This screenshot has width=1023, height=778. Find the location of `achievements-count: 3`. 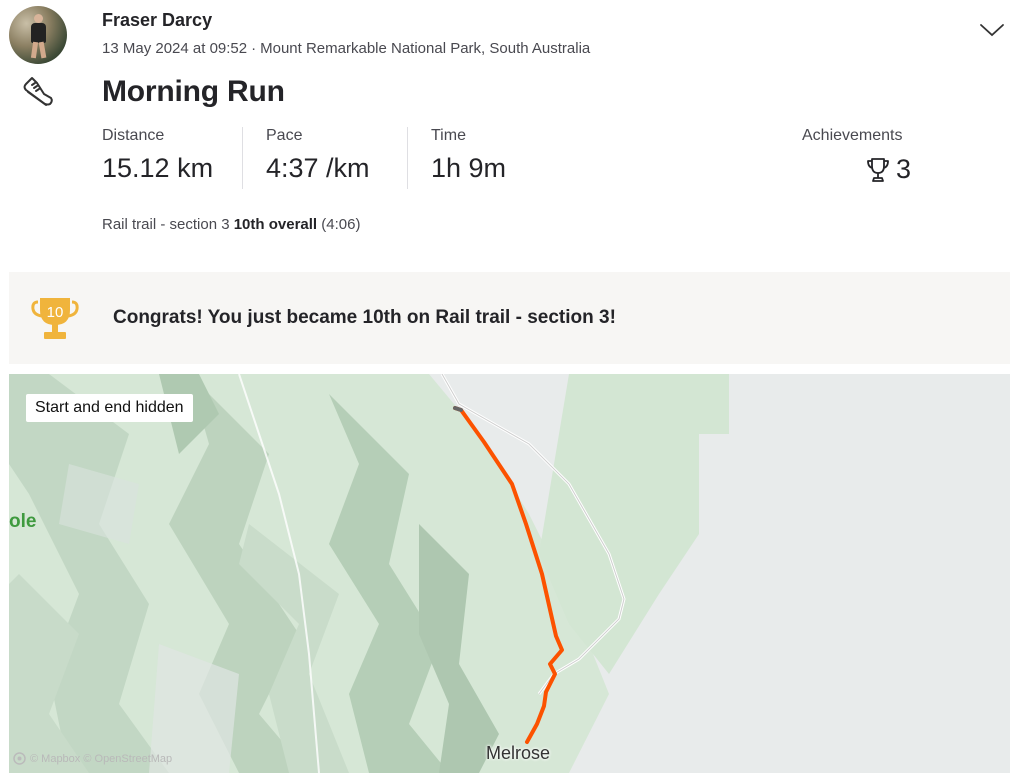

achievements-count: 3 is located at coordinates (888, 169).